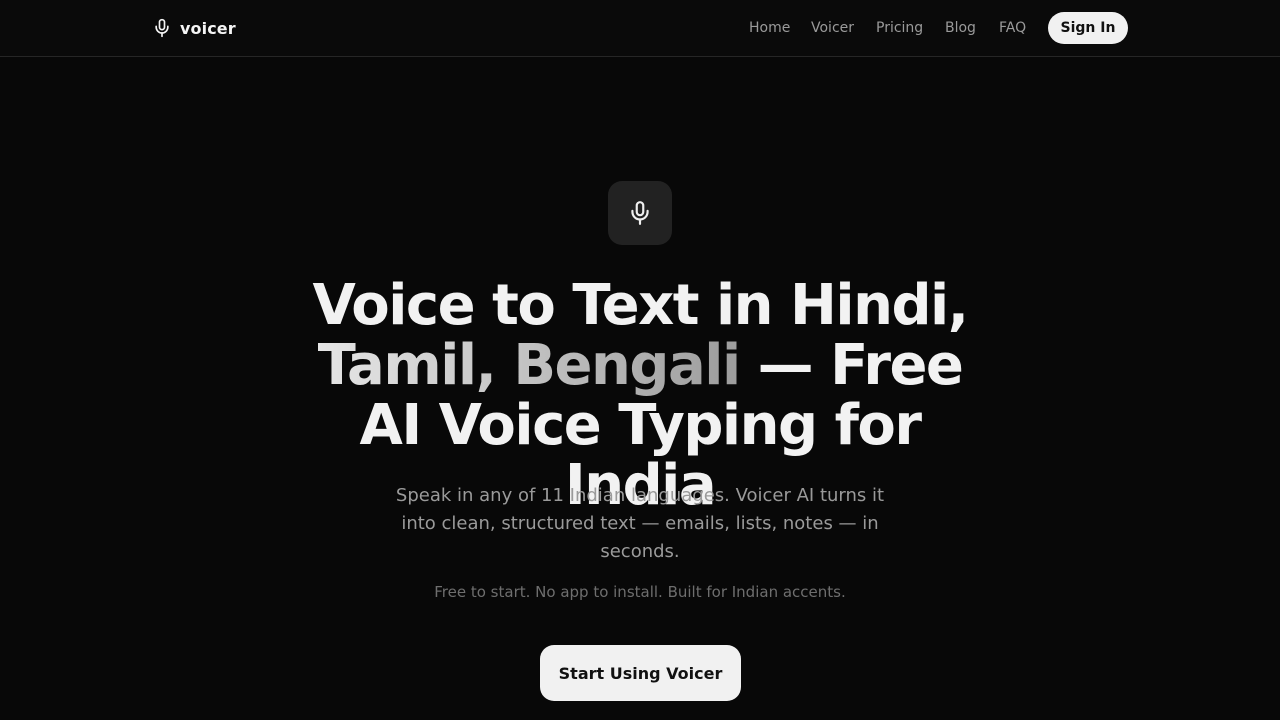 The width and height of the screenshot is (1280, 720). Describe the element at coordinates (960, 28) in the screenshot. I see `nav-link-blog: Blog` at that location.